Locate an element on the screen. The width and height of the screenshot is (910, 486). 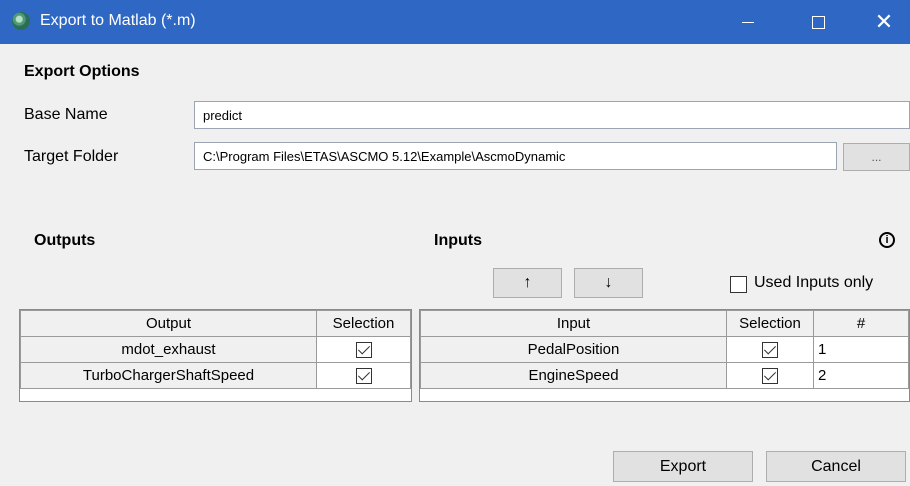
output-name: TurboChargerShaftSpeed is located at coordinates (168, 375).